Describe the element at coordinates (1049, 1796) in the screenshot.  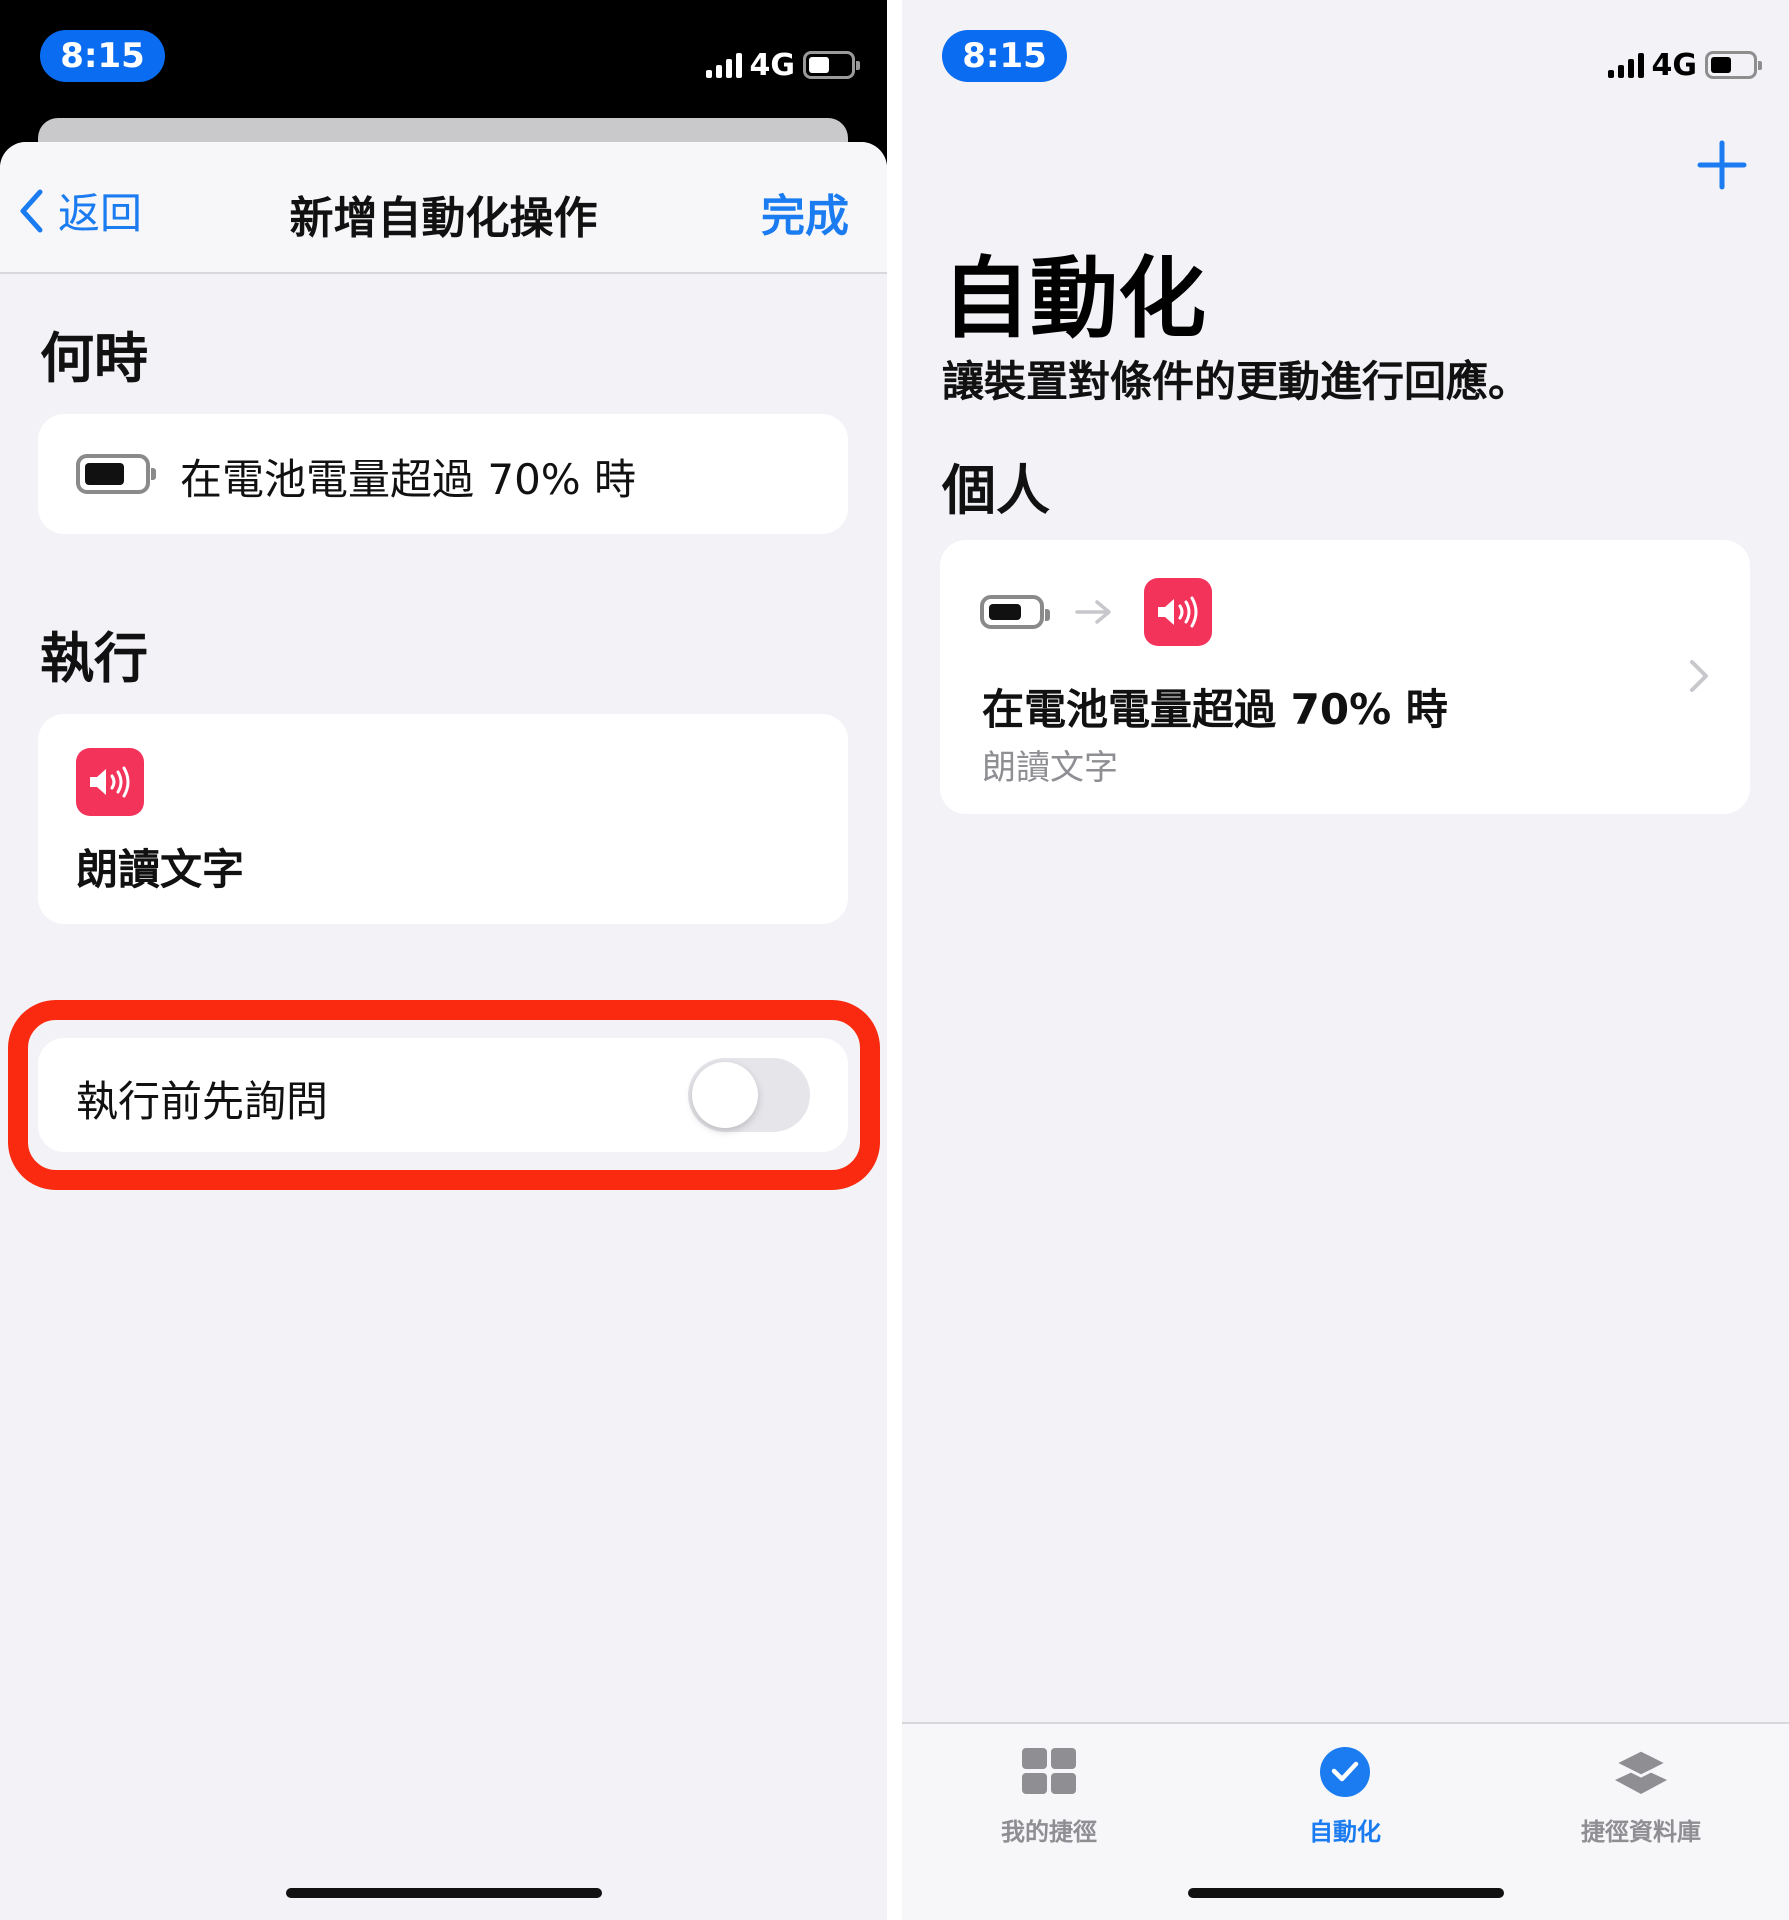
I see `tab-my-shortcuts: 我的捷徑` at that location.